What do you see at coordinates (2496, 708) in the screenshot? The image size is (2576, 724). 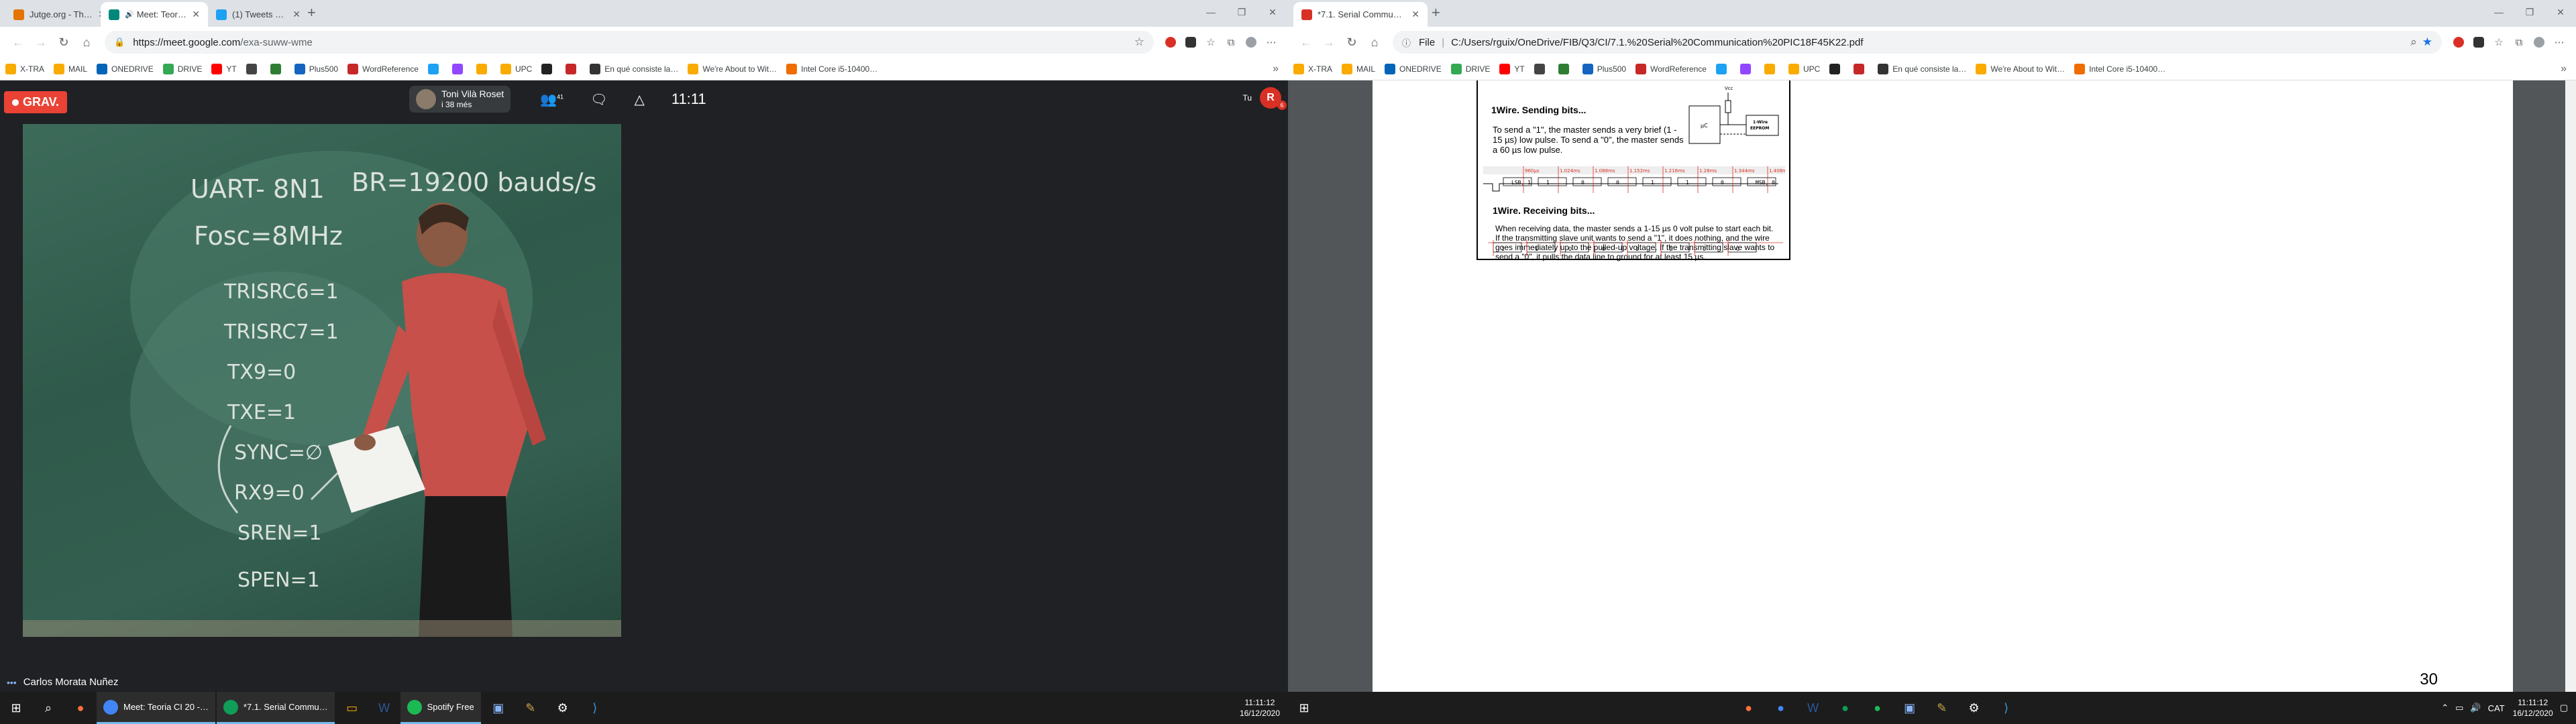 I see `language-indicator: CAT` at bounding box center [2496, 708].